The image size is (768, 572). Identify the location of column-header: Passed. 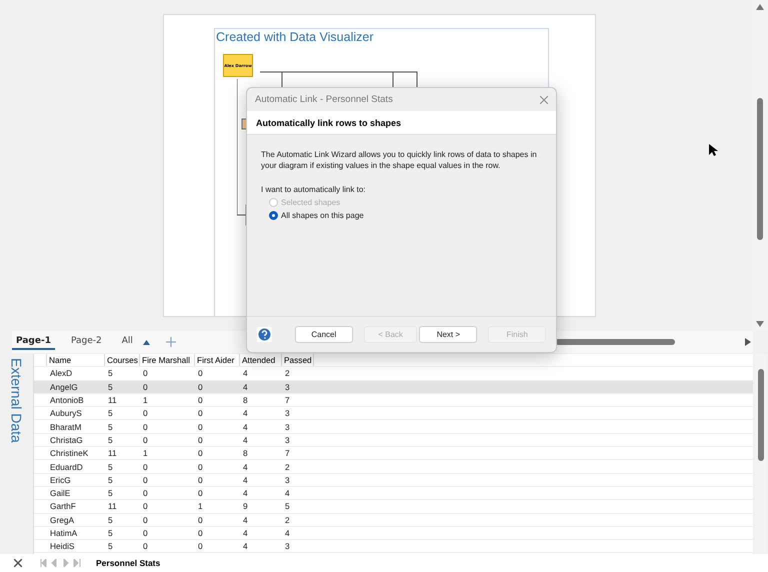
(298, 360).